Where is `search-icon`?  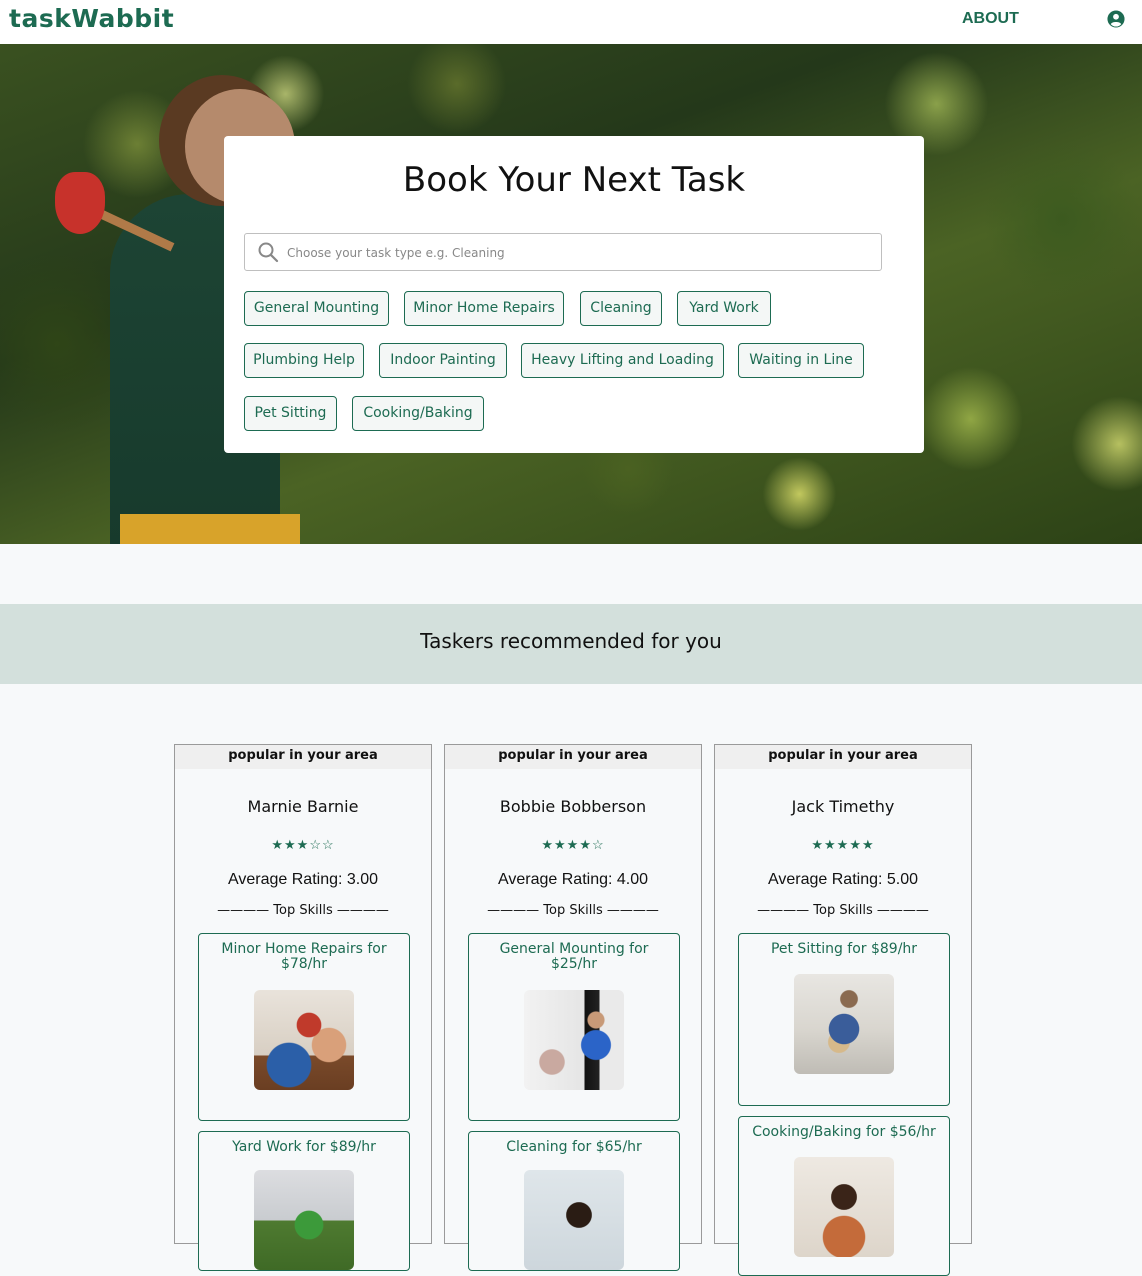 search-icon is located at coordinates (268, 252).